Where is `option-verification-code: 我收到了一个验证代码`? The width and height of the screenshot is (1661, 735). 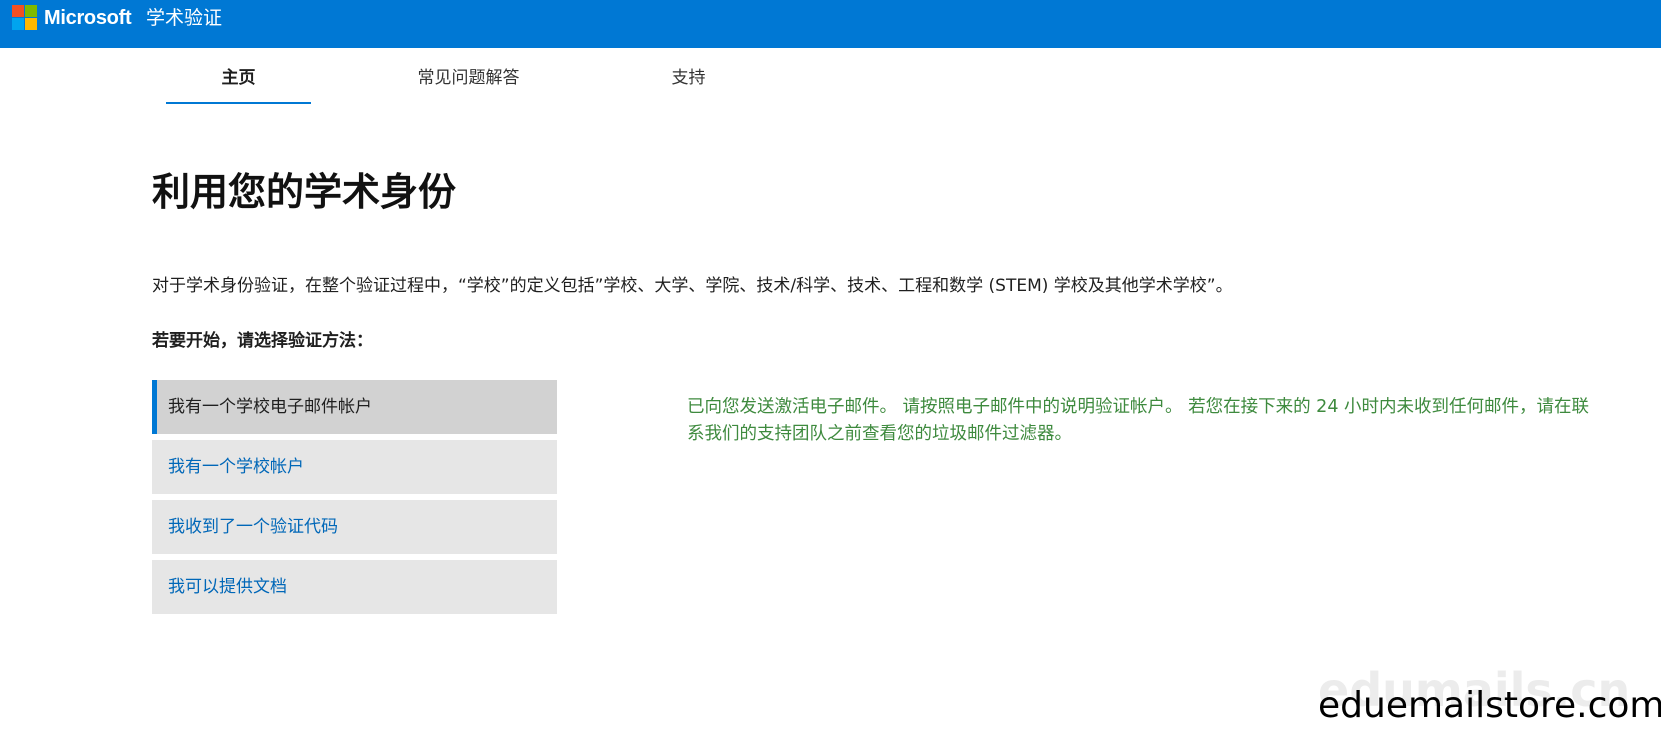
option-verification-code: 我收到了一个验证代码 is located at coordinates (354, 527).